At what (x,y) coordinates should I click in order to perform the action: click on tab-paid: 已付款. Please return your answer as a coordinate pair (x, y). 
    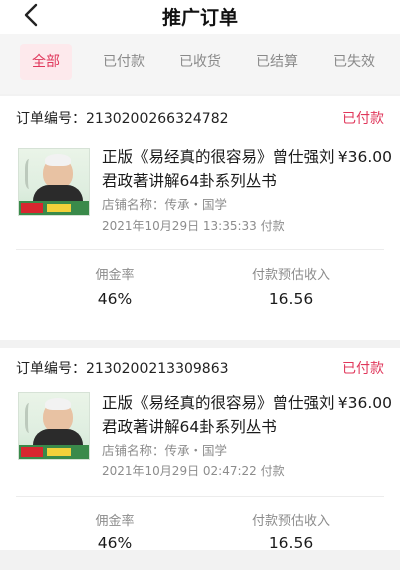
    Looking at the image, I should click on (124, 62).